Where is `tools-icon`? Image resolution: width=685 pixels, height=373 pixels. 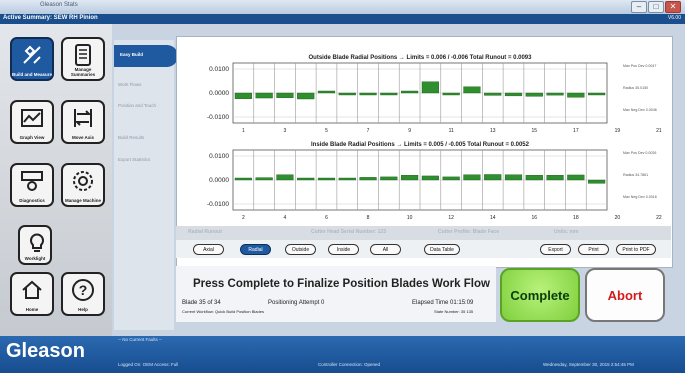 tools-icon is located at coordinates (32, 54).